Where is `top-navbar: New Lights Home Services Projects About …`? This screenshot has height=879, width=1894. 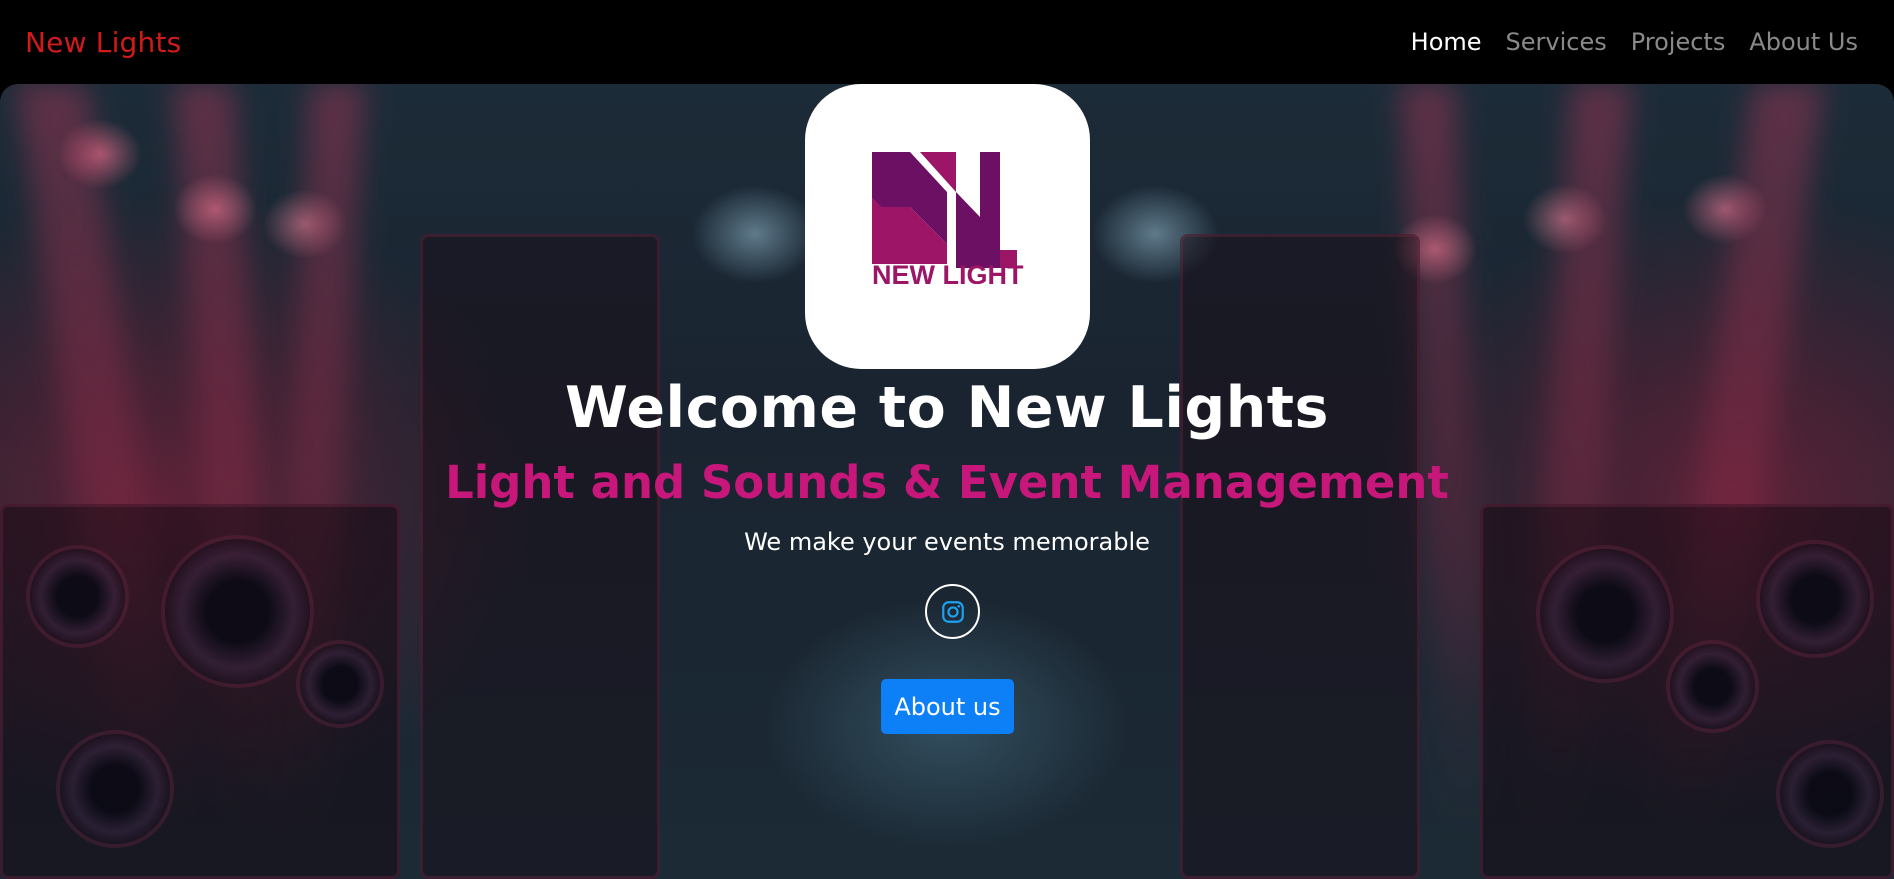
top-navbar: New Lights Home Services Projects About … is located at coordinates (947, 42).